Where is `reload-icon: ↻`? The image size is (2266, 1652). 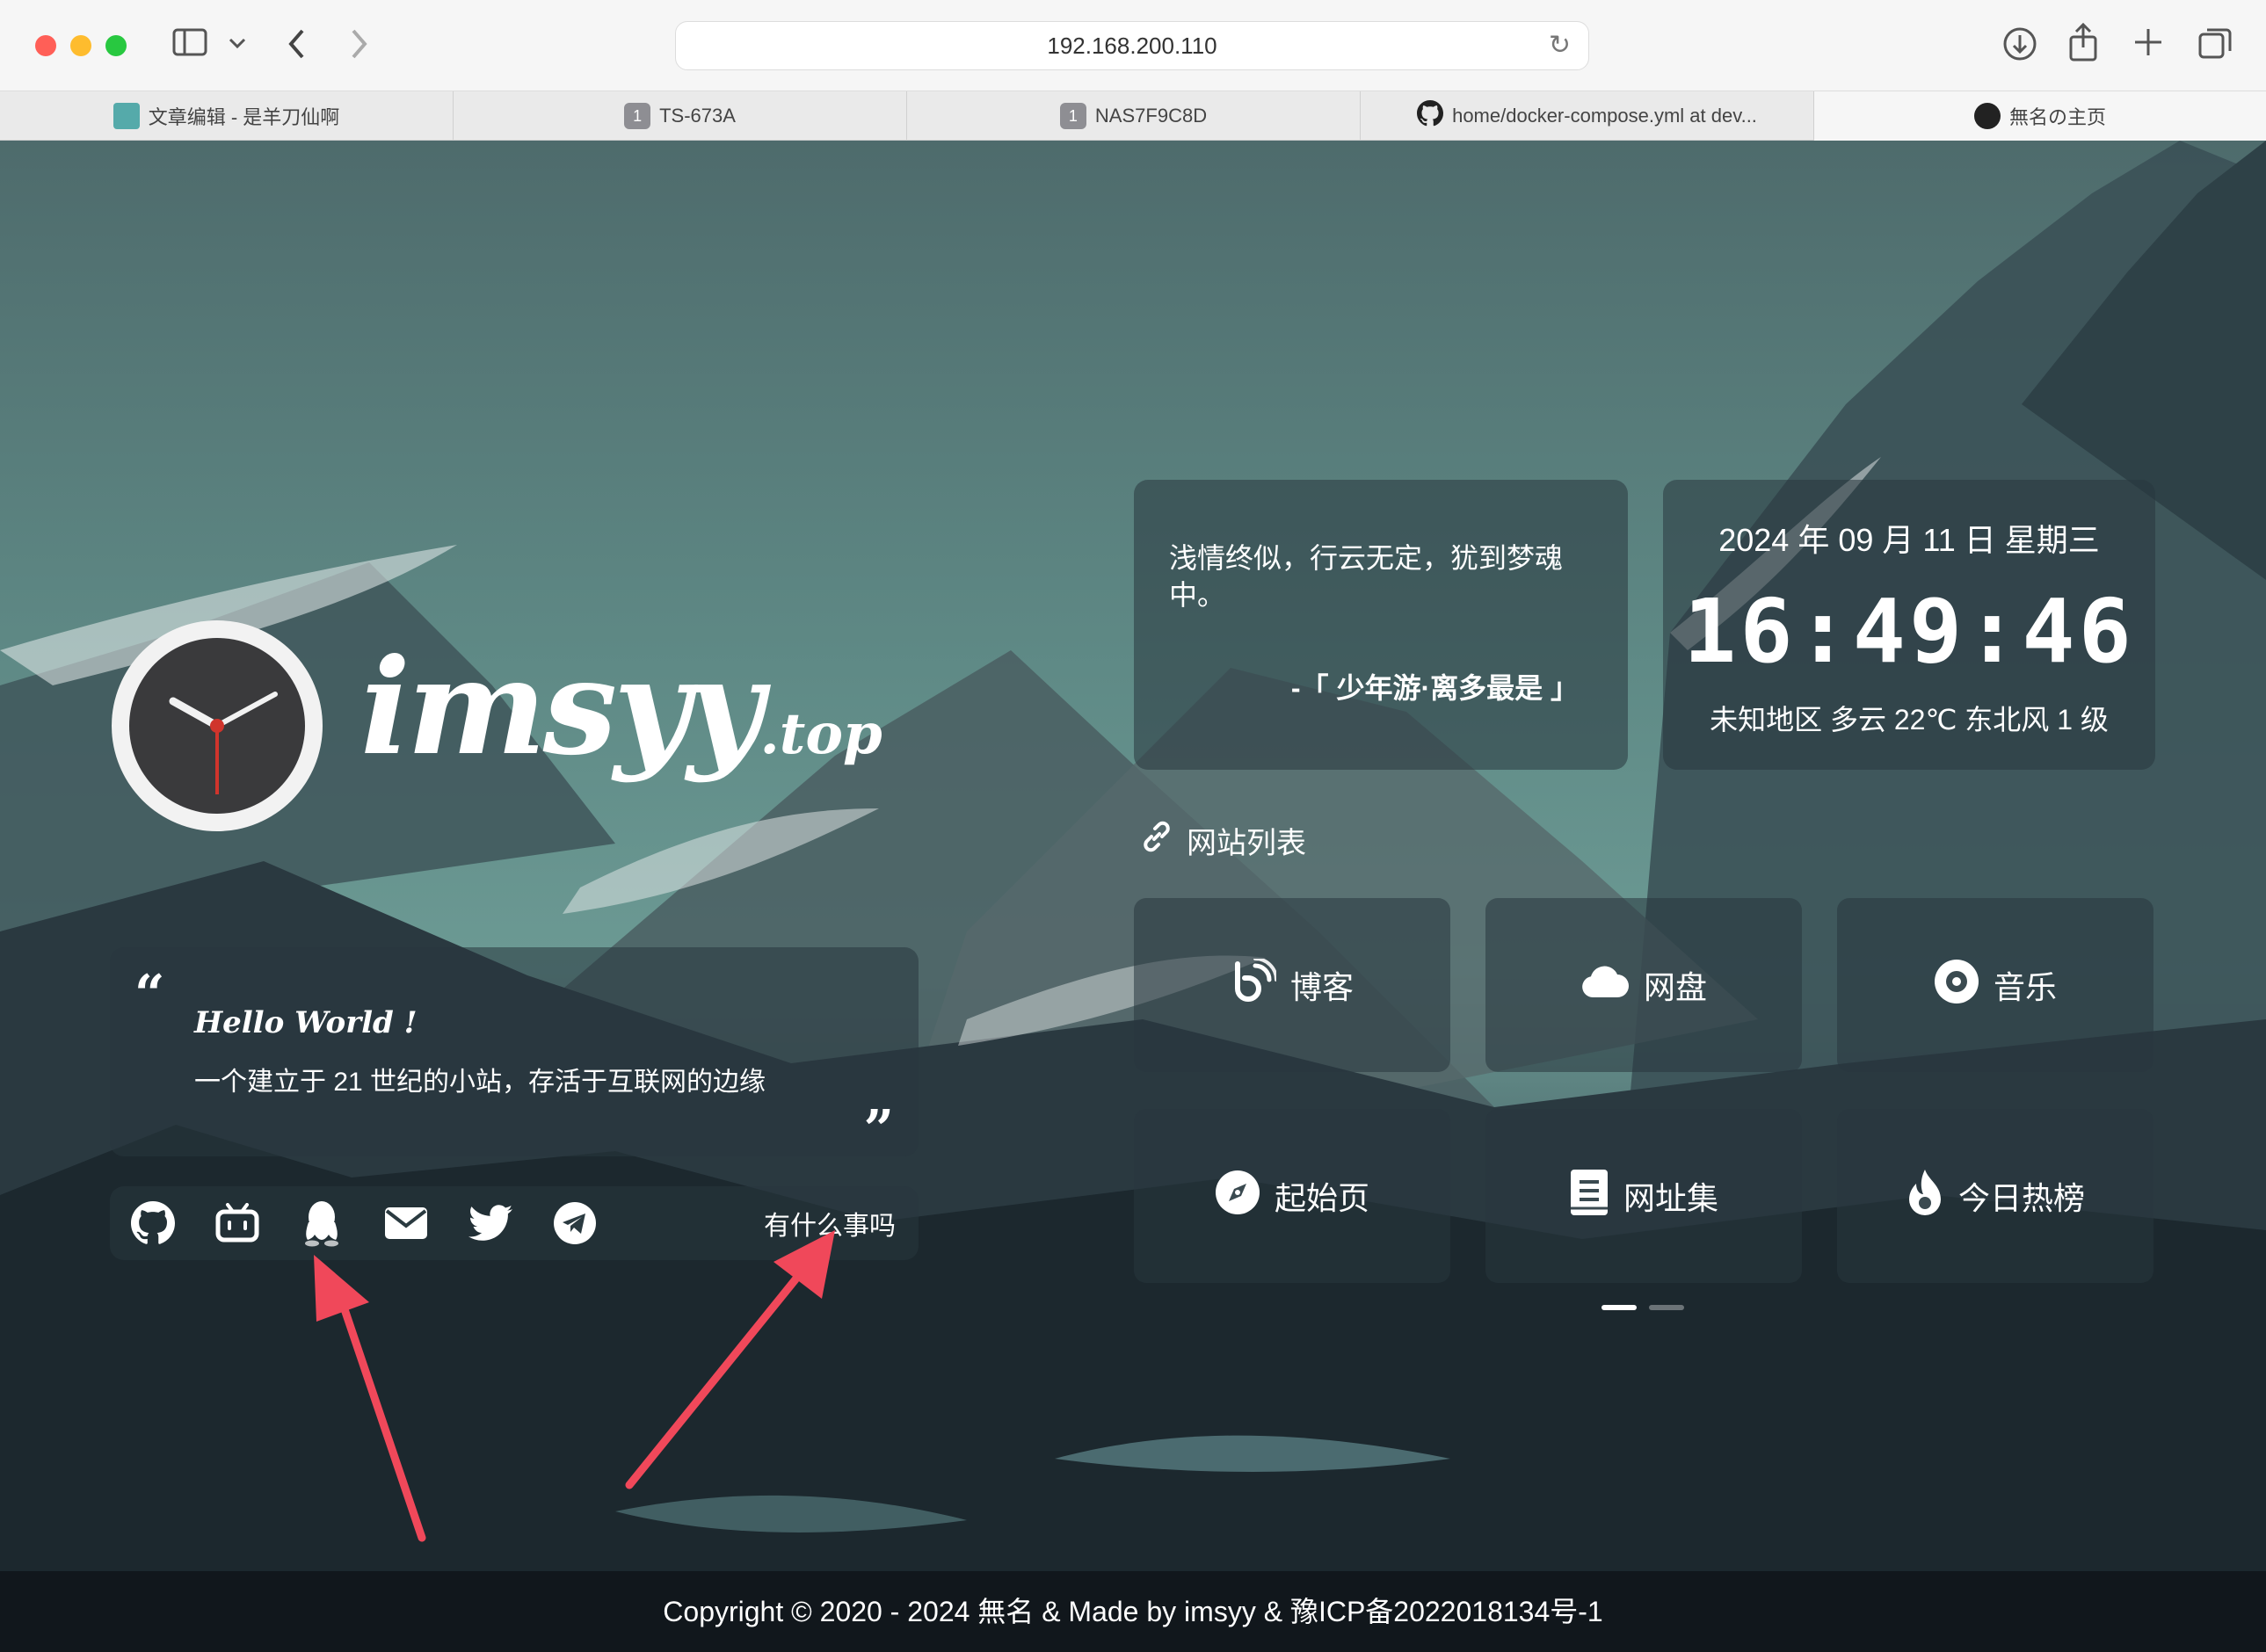
reload-icon: ↻ is located at coordinates (1560, 45).